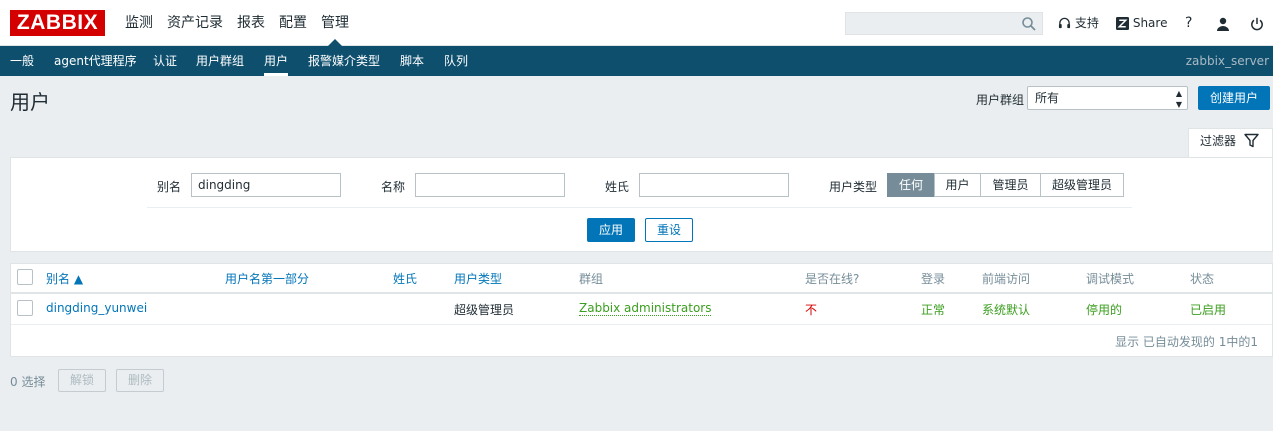 The image size is (1273, 431). Describe the element at coordinates (611, 230) in the screenshot. I see `apply-button: 应用` at that location.